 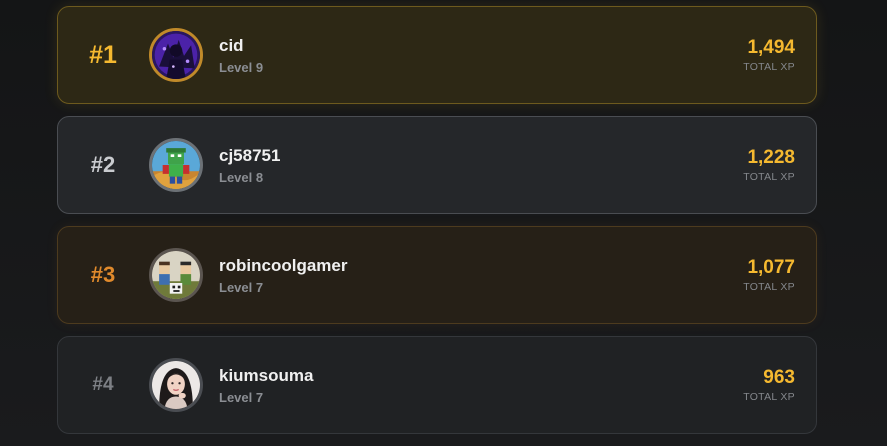 I want to click on xp-block: 1,228 TOTAL XP, so click(x=769, y=165).